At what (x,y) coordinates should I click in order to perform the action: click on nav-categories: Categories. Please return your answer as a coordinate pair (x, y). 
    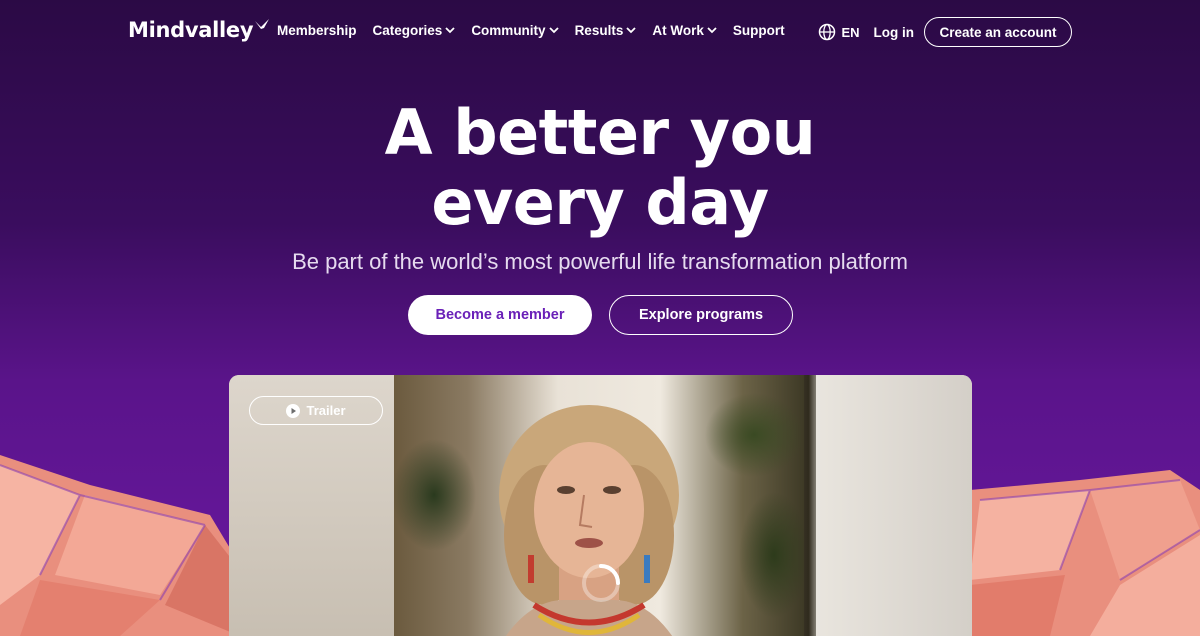
    Looking at the image, I should click on (414, 30).